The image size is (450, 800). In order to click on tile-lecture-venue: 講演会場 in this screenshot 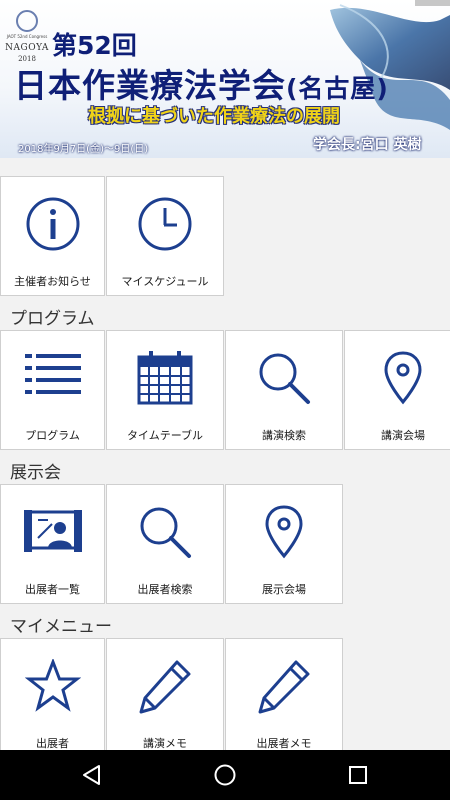, I will do `click(397, 390)`.